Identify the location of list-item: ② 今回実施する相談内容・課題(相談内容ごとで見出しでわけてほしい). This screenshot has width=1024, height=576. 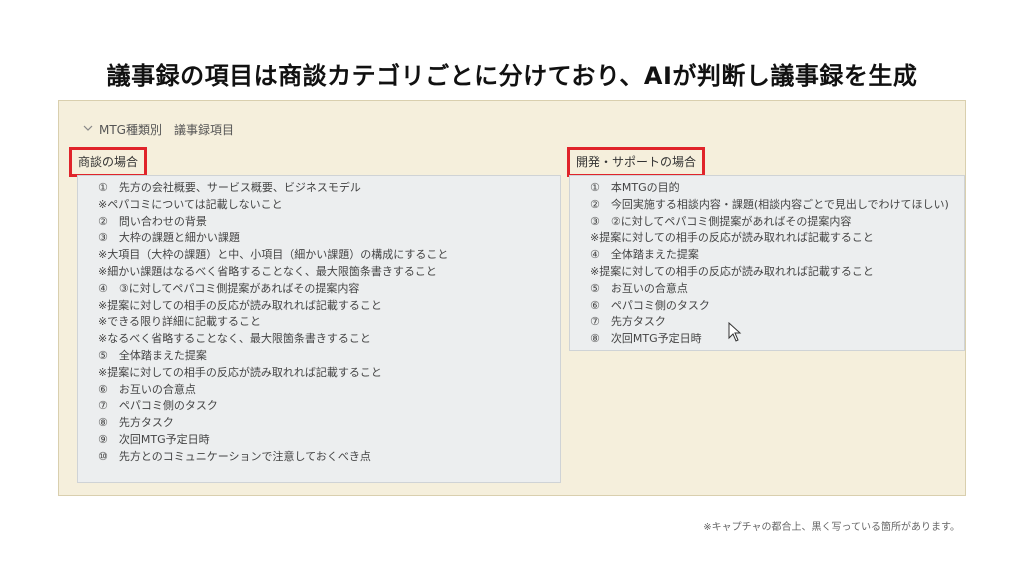
(769, 204).